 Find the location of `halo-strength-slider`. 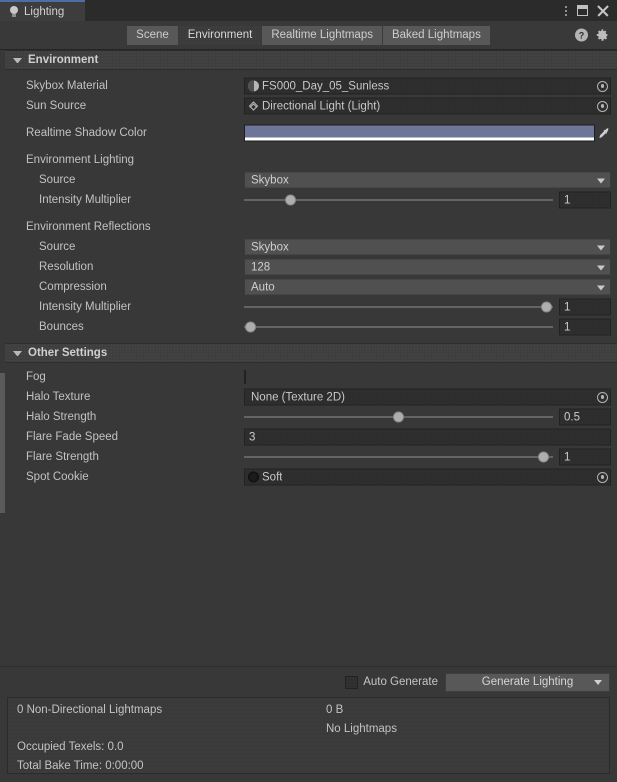

halo-strength-slider is located at coordinates (398, 417).